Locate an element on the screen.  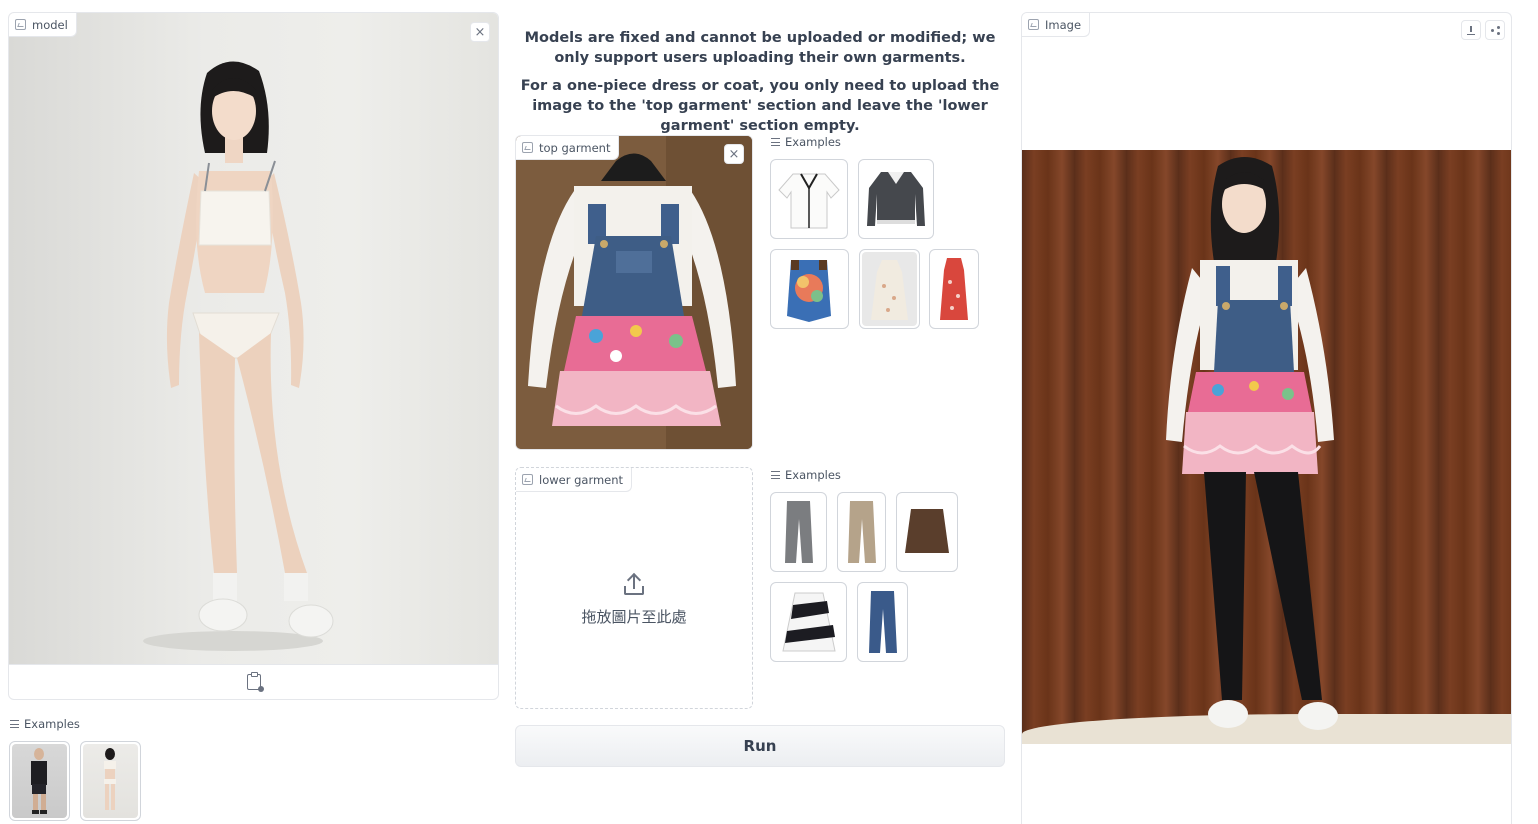
result-figure is located at coordinates (1252, 443).